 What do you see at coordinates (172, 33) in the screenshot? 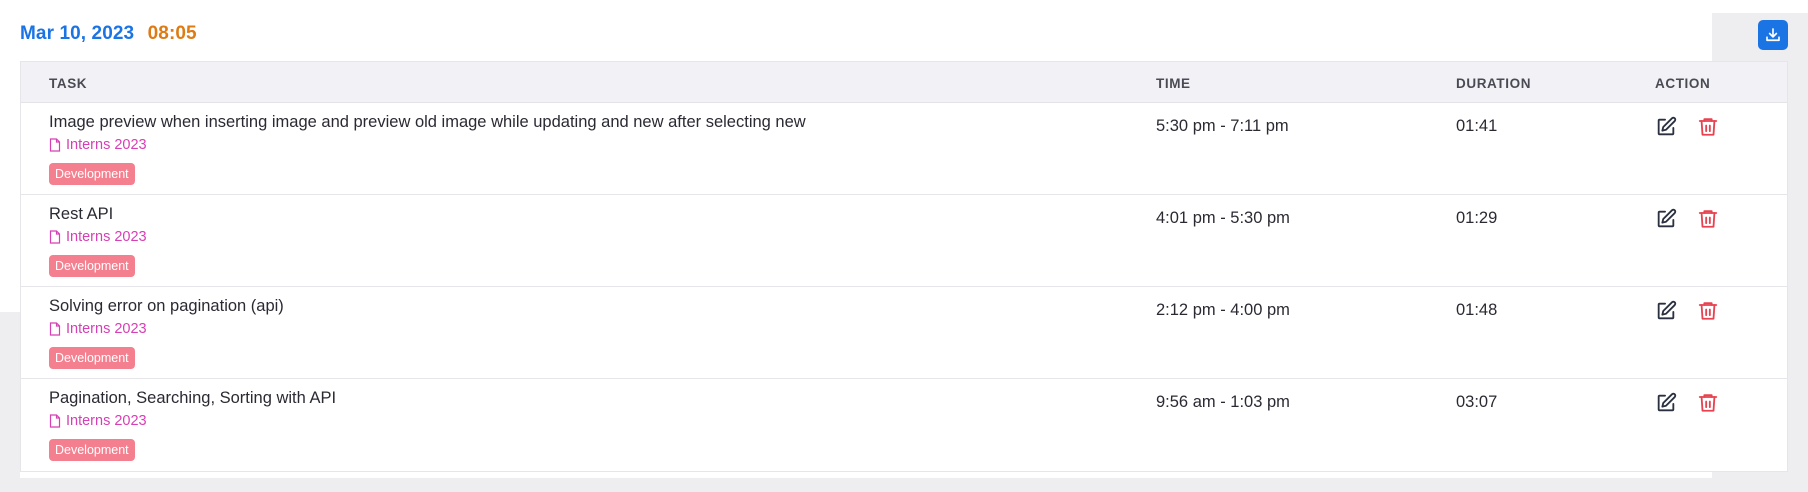
I see `entry-total-time: 08:05` at bounding box center [172, 33].